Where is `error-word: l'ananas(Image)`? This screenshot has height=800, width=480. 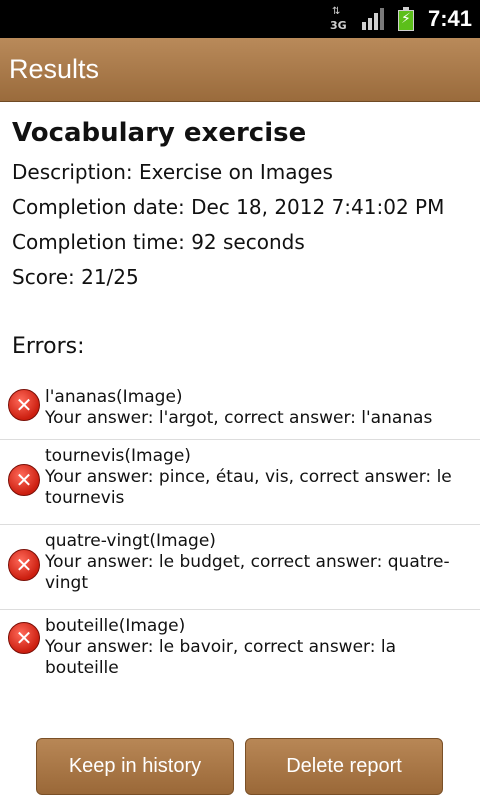 error-word: l'ananas(Image) is located at coordinates (114, 397).